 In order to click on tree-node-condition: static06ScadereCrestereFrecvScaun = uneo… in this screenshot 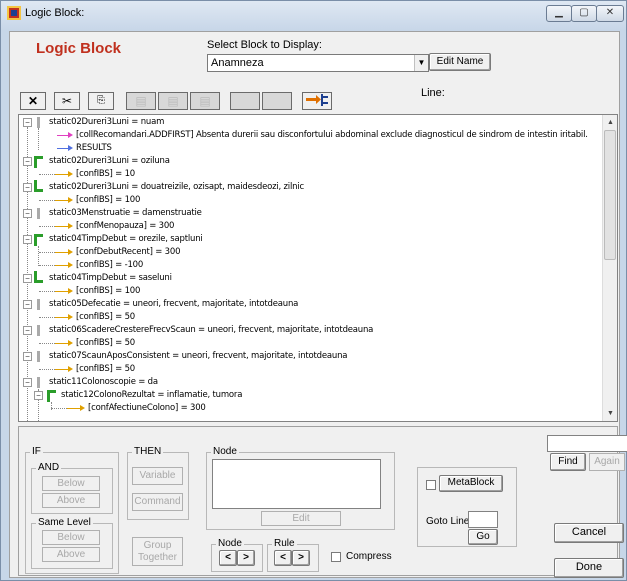, I will do `click(211, 330)`.